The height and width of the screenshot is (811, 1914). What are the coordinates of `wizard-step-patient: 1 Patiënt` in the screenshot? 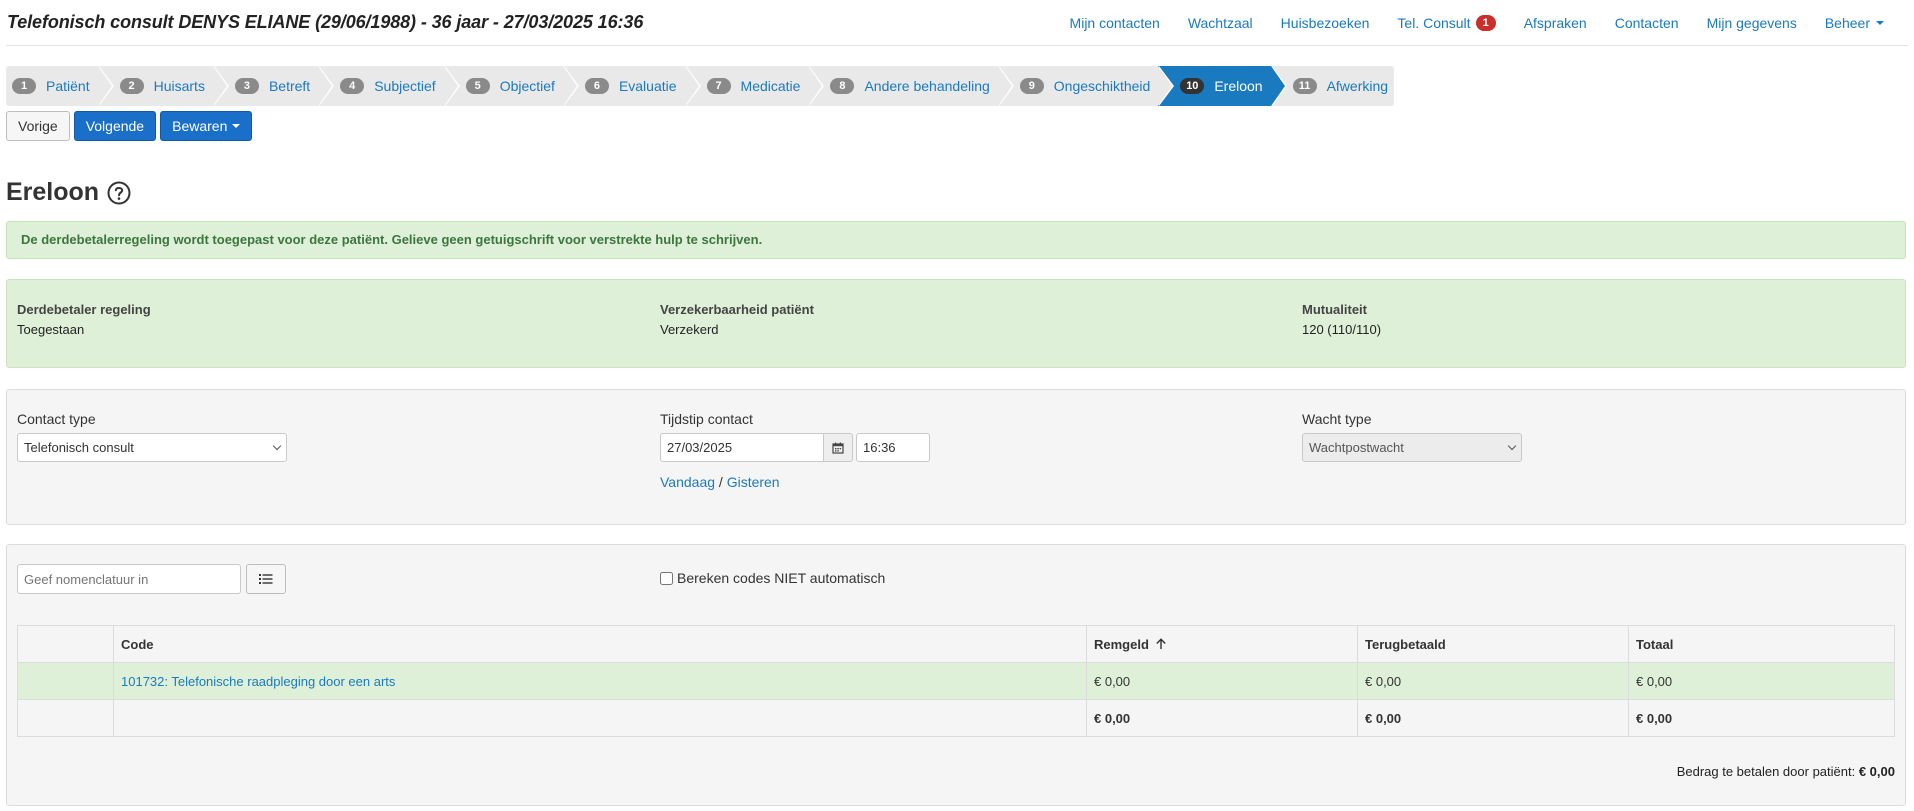 It's located at (60, 86).